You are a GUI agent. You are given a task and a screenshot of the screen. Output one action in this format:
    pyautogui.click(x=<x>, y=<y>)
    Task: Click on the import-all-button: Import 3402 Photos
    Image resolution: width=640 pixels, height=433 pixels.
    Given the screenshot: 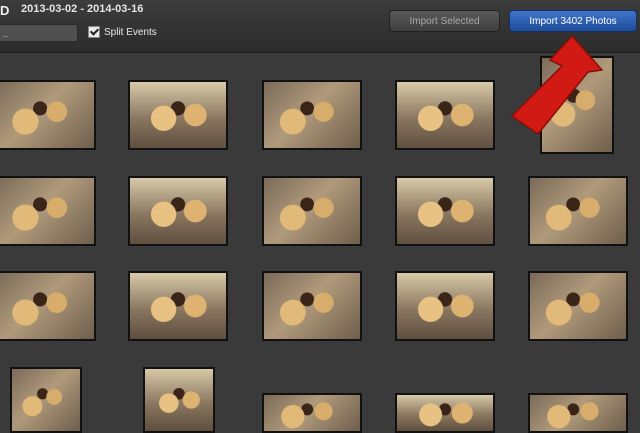 What is the action you would take?
    pyautogui.click(x=573, y=21)
    